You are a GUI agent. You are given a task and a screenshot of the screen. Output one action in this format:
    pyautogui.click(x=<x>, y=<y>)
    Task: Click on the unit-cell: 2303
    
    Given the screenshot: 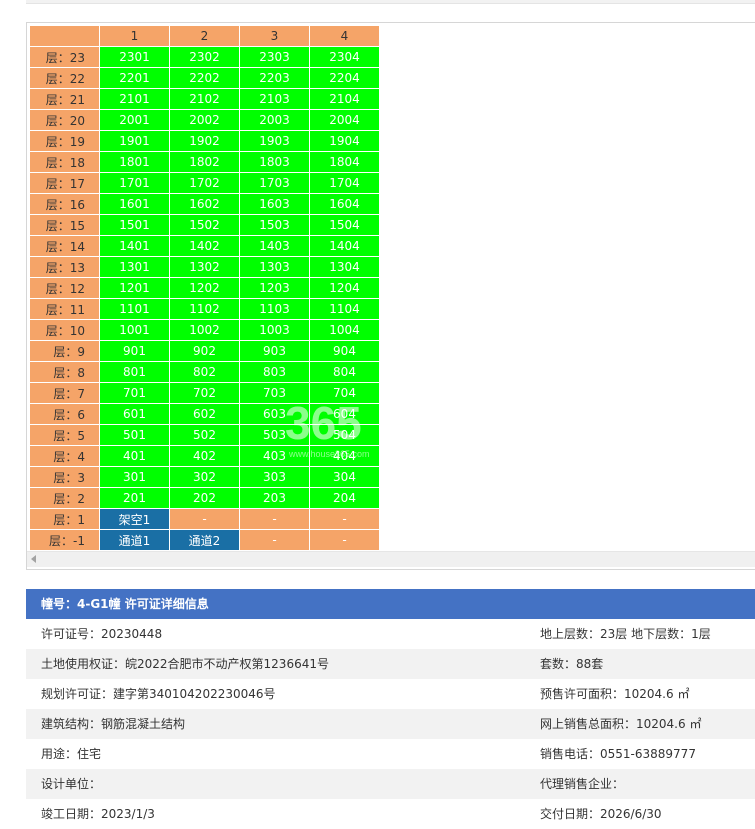 What is the action you would take?
    pyautogui.click(x=274, y=57)
    